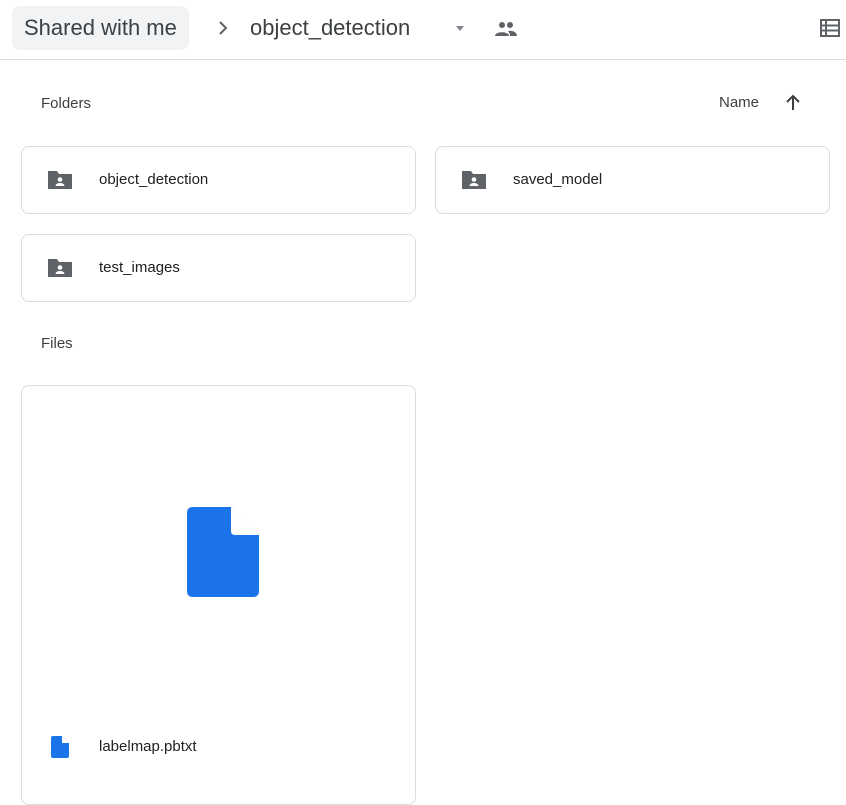 This screenshot has width=846, height=805. What do you see at coordinates (154, 179) in the screenshot?
I see `folder-name: object_detection` at bounding box center [154, 179].